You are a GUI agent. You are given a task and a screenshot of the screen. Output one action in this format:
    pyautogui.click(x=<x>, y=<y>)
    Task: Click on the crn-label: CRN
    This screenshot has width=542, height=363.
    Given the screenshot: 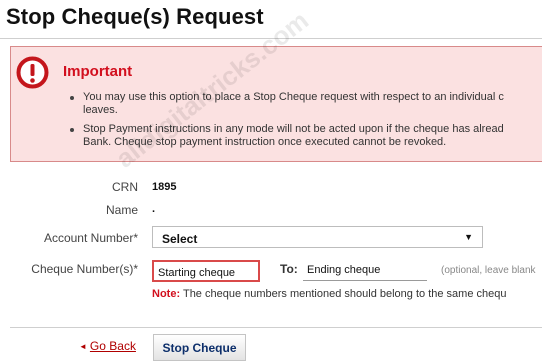 What is the action you would take?
    pyautogui.click(x=125, y=187)
    